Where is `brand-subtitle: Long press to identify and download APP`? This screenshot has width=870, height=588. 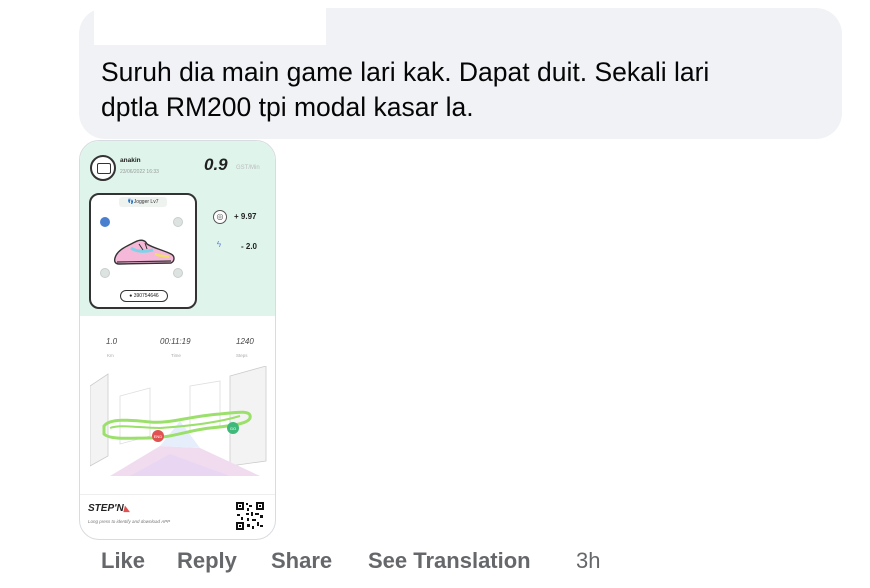 brand-subtitle: Long press to identify and download APP is located at coordinates (129, 521).